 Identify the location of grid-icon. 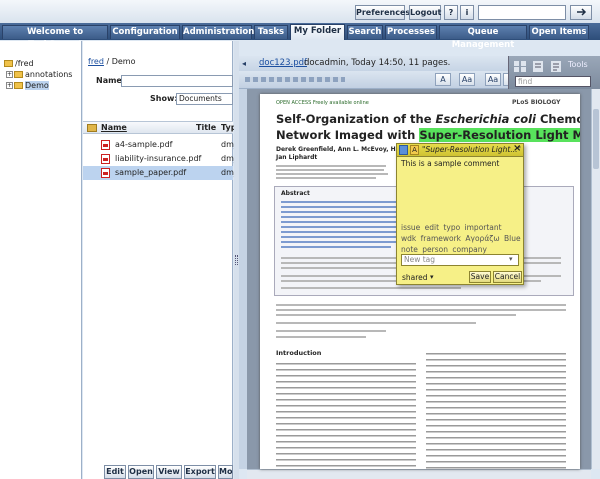
(520, 66).